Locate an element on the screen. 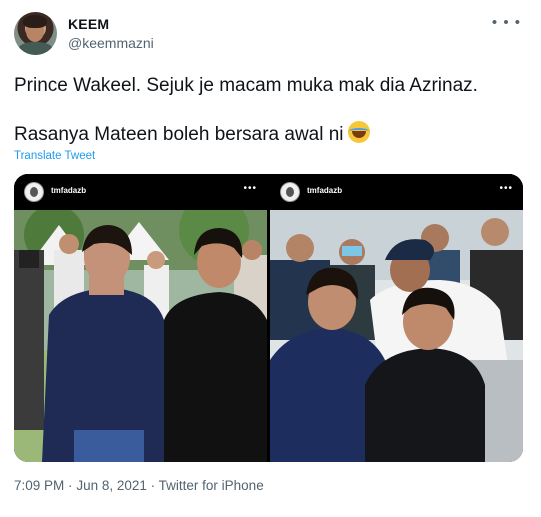 The height and width of the screenshot is (517, 541). author-name: KEEM is located at coordinates (88, 24).